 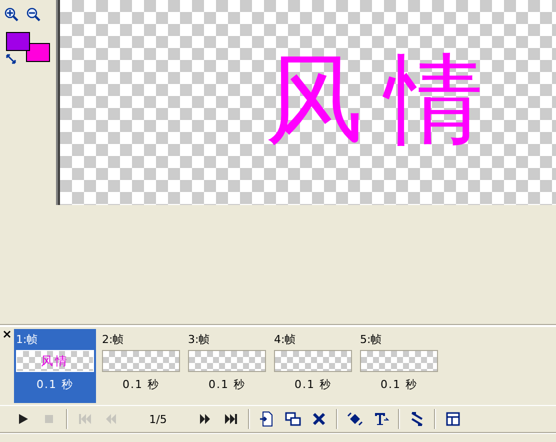 What do you see at coordinates (205, 419) in the screenshot?
I see `fast-forward-icon` at bounding box center [205, 419].